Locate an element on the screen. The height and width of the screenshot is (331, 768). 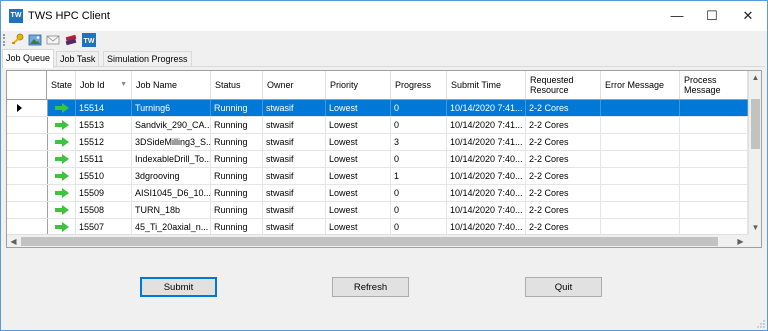
mail-icon is located at coordinates (53, 40).